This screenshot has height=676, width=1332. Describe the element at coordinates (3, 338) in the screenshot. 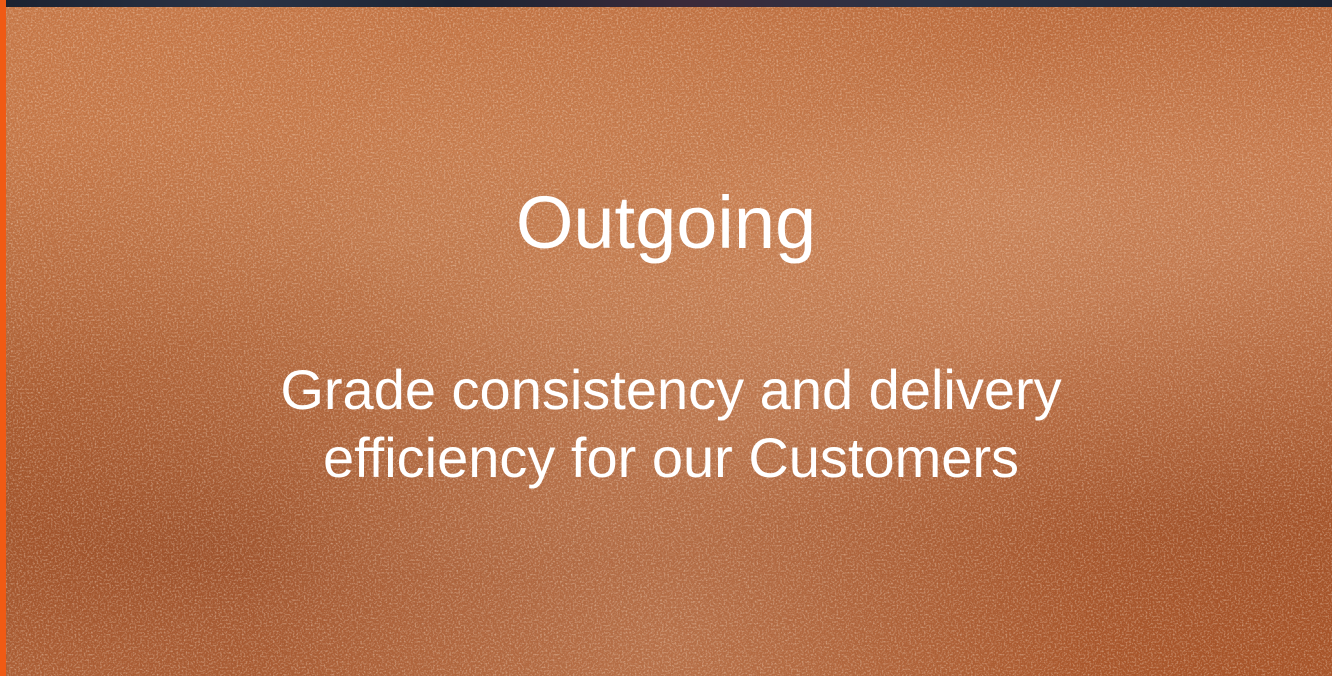

I see `accent-stripe` at that location.